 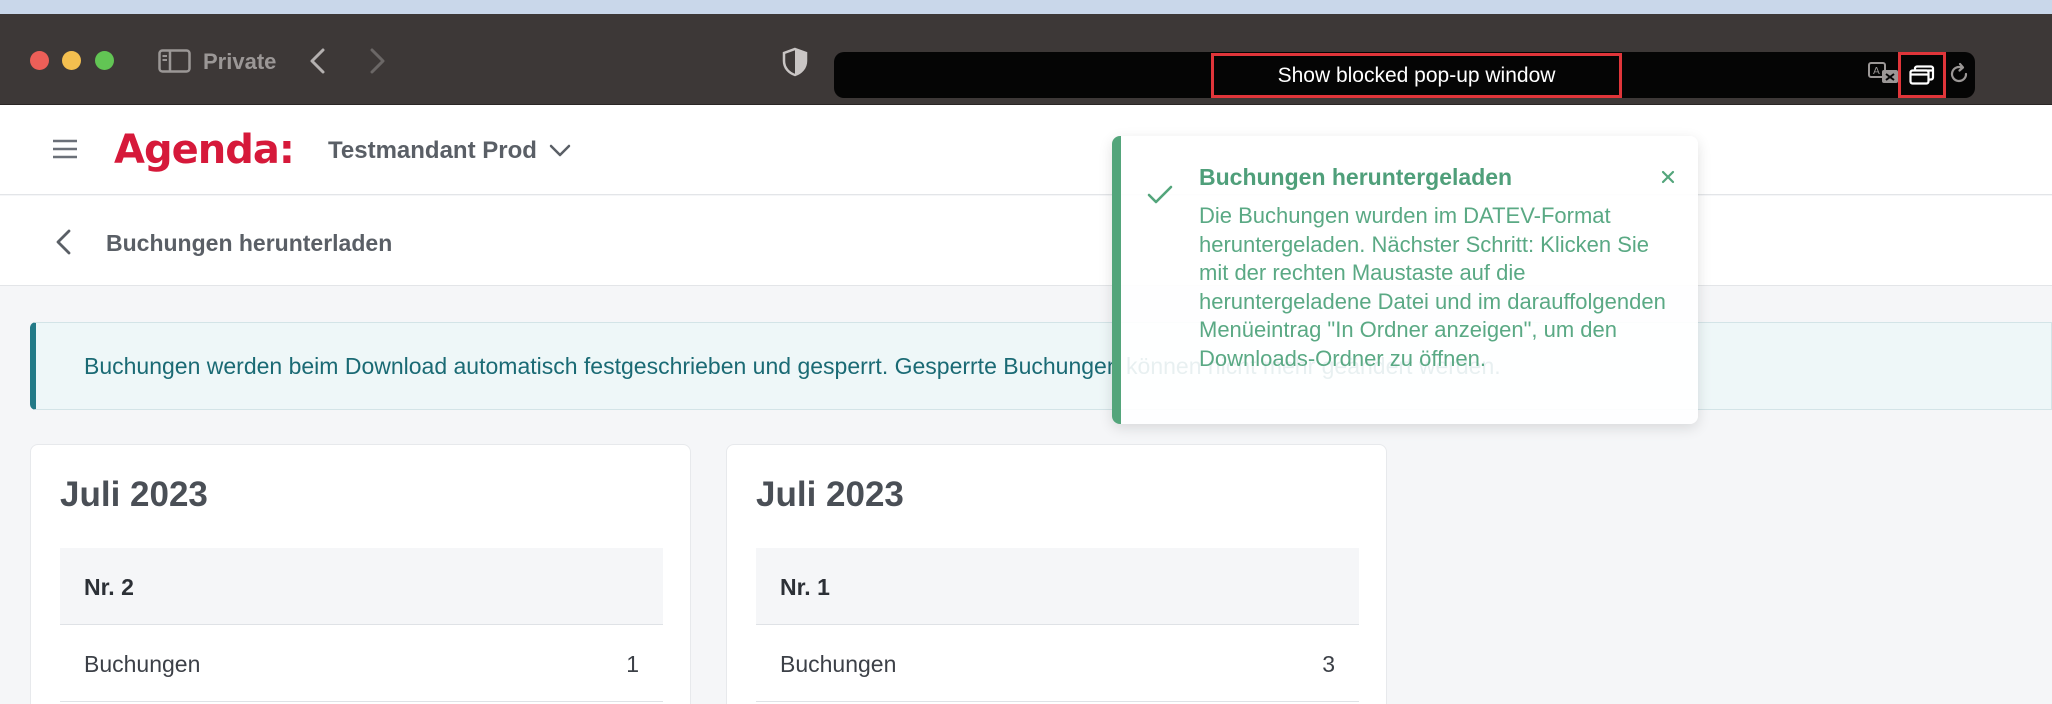 I want to click on page-header: Buchungen herunterladen, so click(x=1026, y=241).